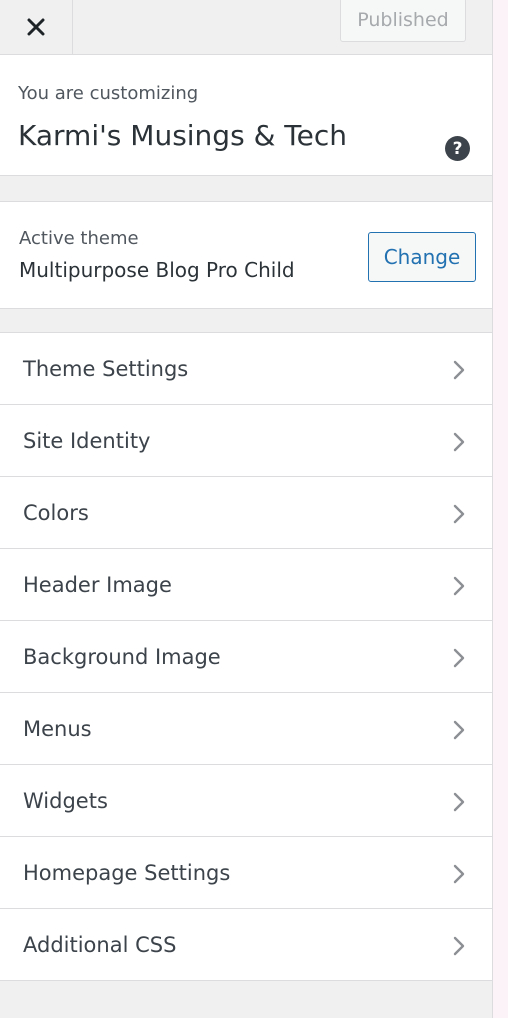 This screenshot has width=508, height=1018. Describe the element at coordinates (422, 257) in the screenshot. I see `change-theme-button: Change` at that location.